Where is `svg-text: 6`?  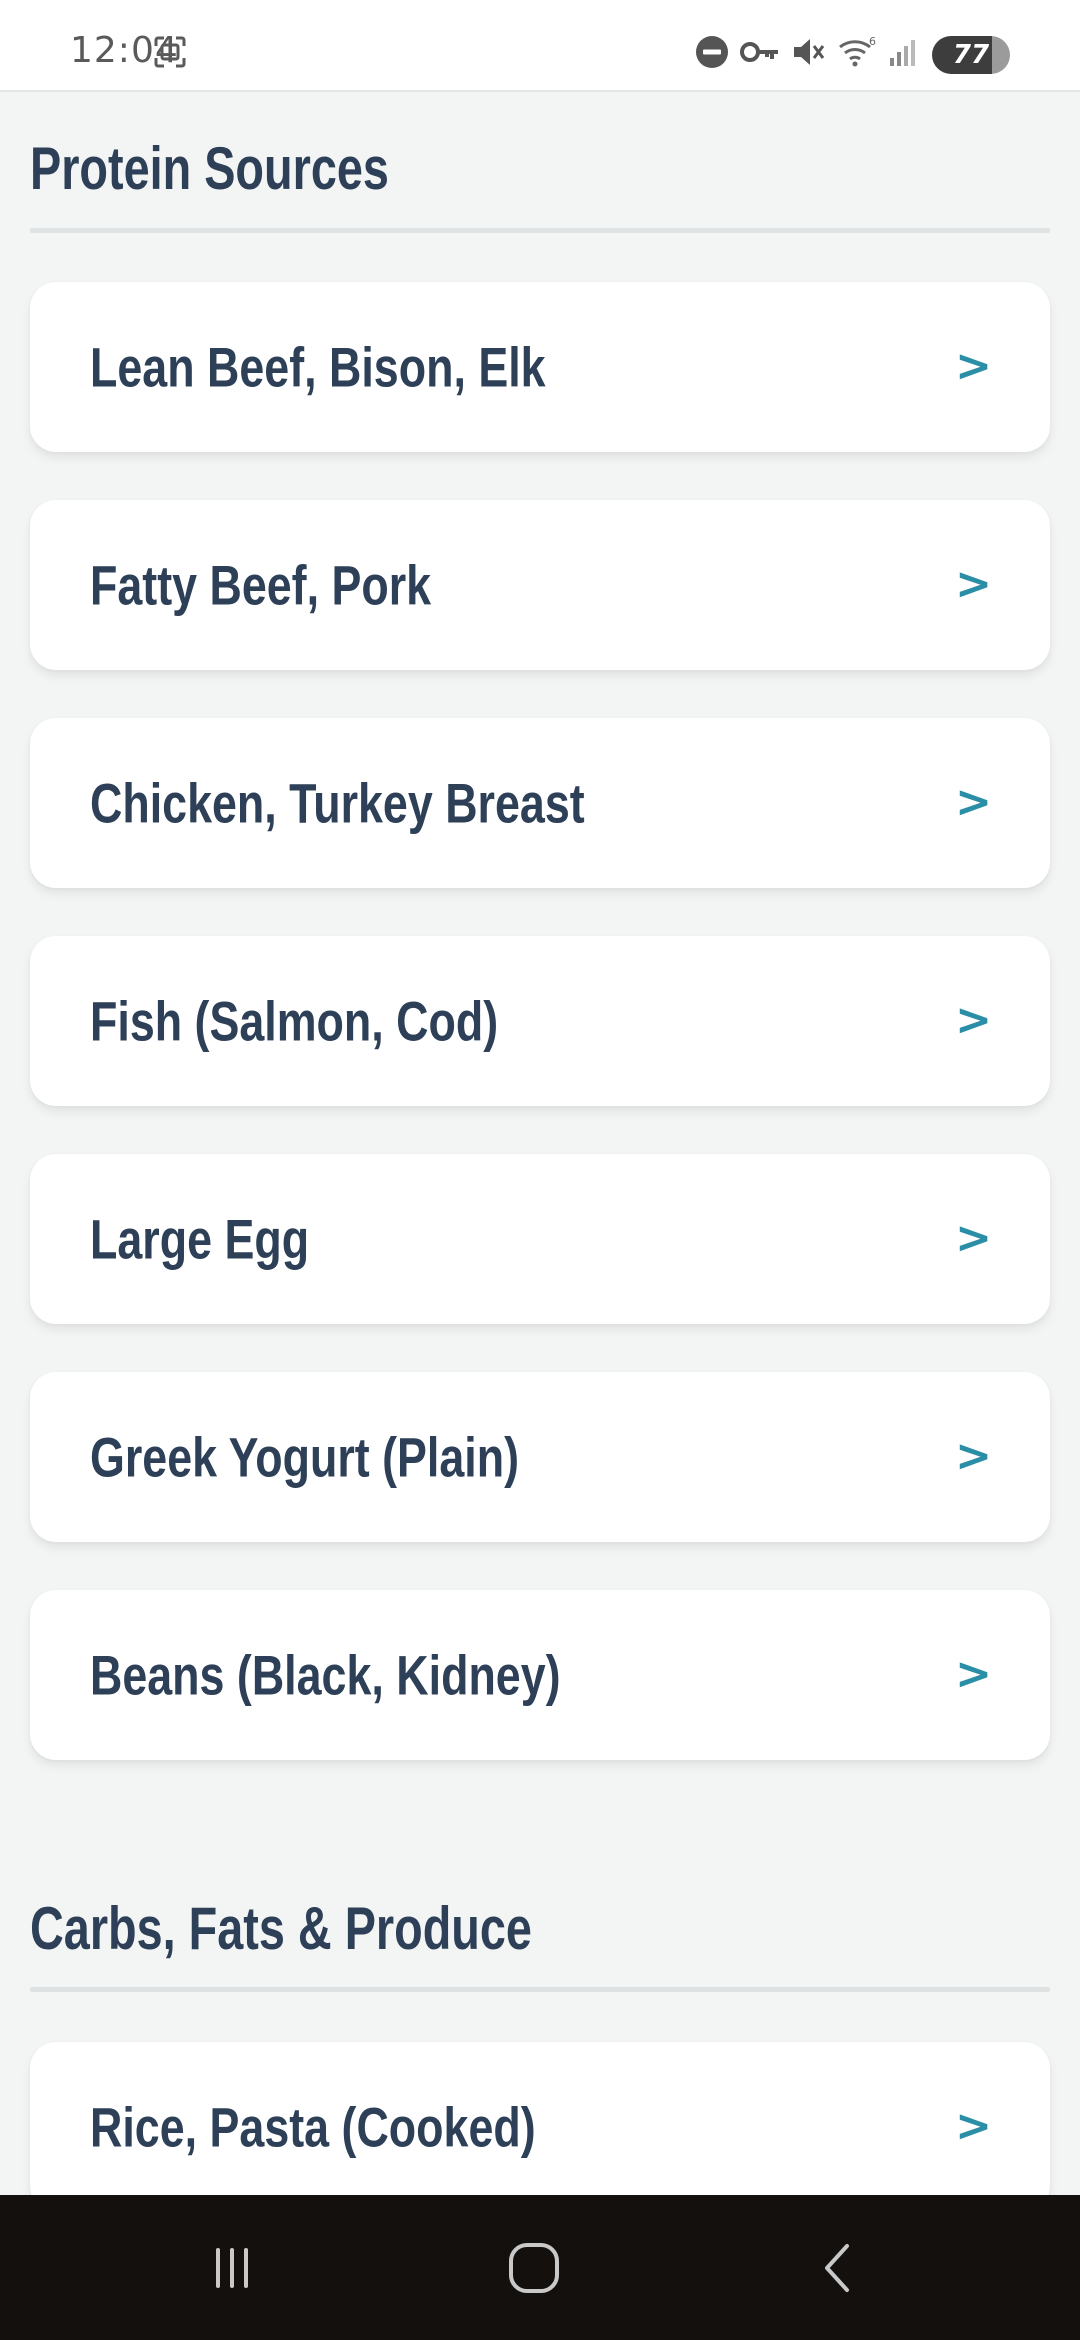 svg-text: 6 is located at coordinates (872, 41).